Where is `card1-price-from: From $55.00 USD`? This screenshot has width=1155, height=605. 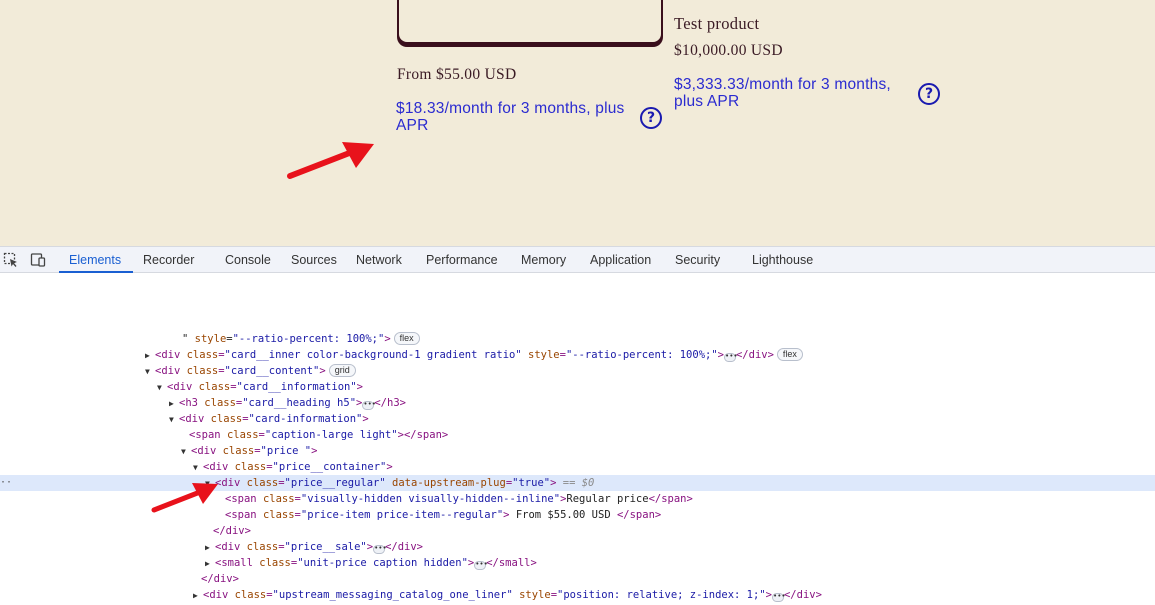 card1-price-from: From $55.00 USD is located at coordinates (457, 74).